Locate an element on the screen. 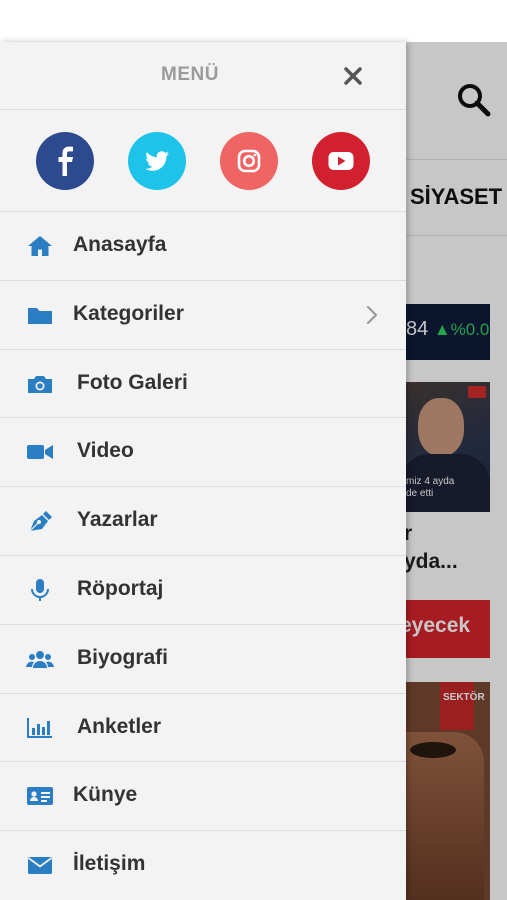  instagram-button is located at coordinates (249, 161).